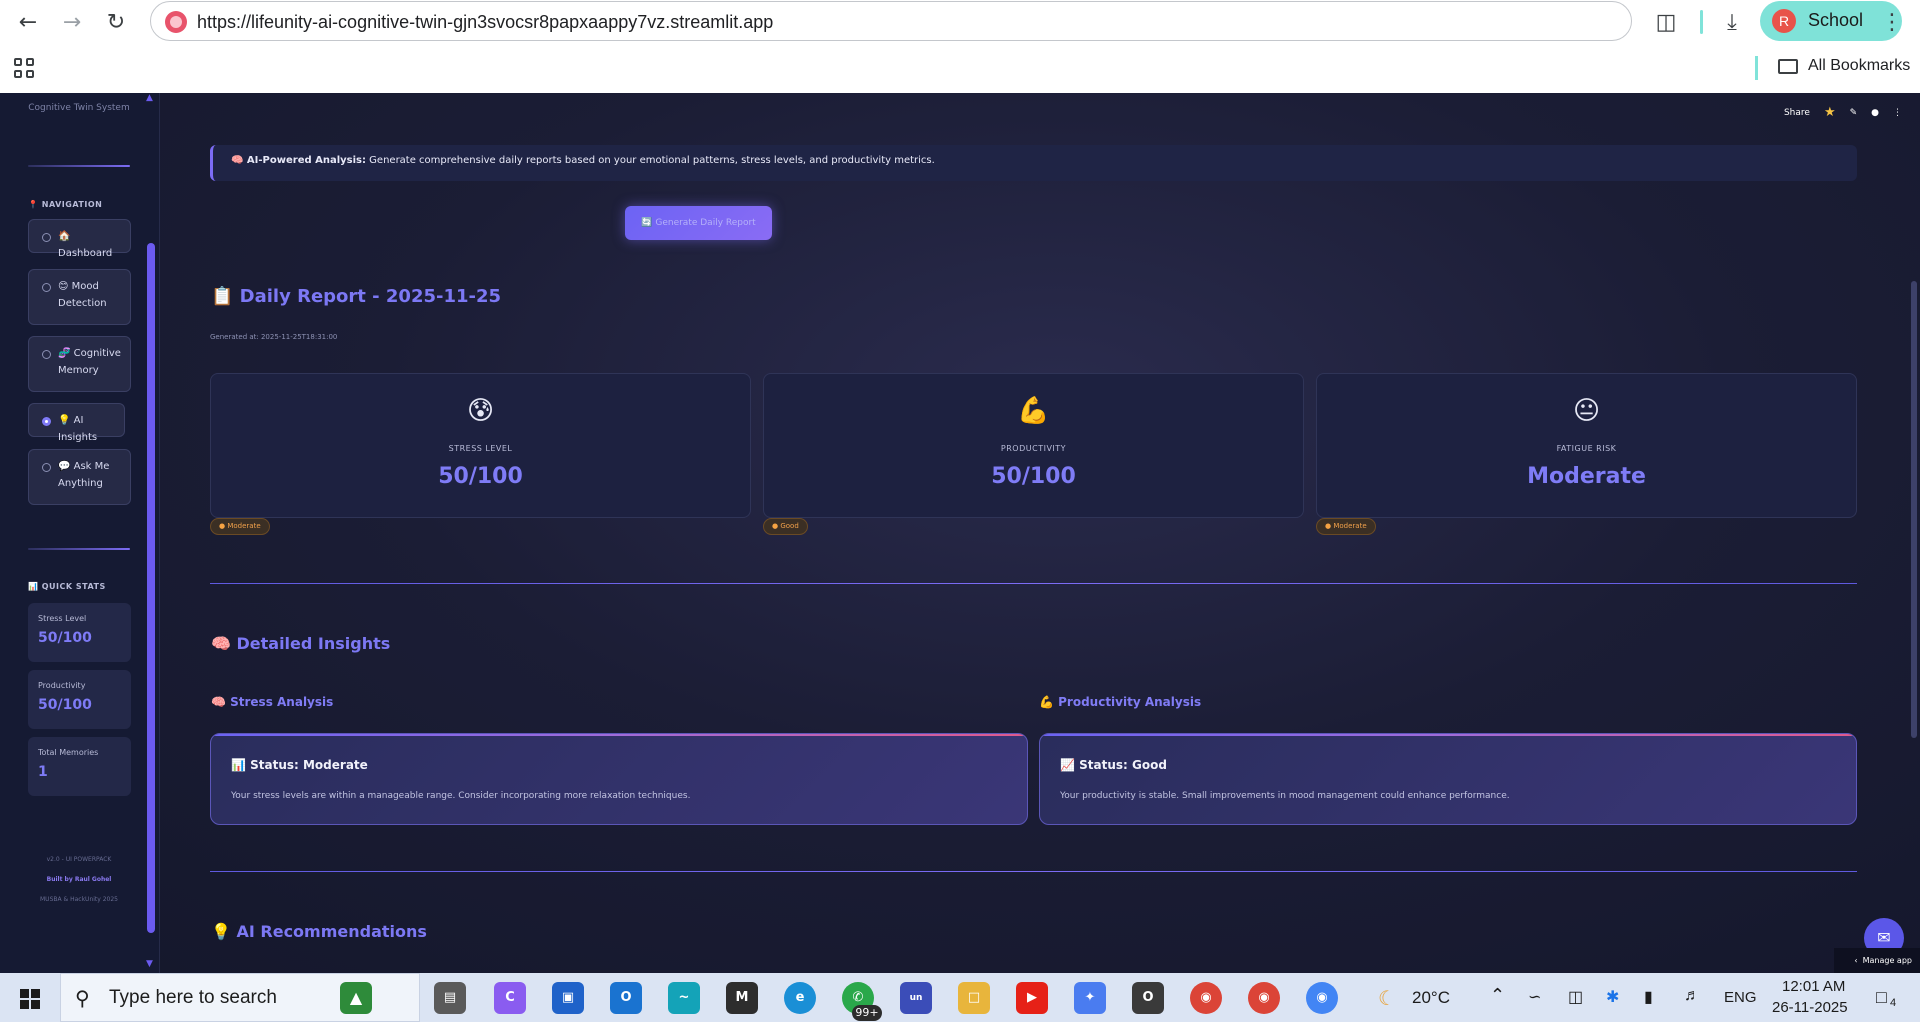 This screenshot has height=1022, width=1920. Describe the element at coordinates (68, 752) in the screenshot. I see `stat-label: Total Memories` at that location.